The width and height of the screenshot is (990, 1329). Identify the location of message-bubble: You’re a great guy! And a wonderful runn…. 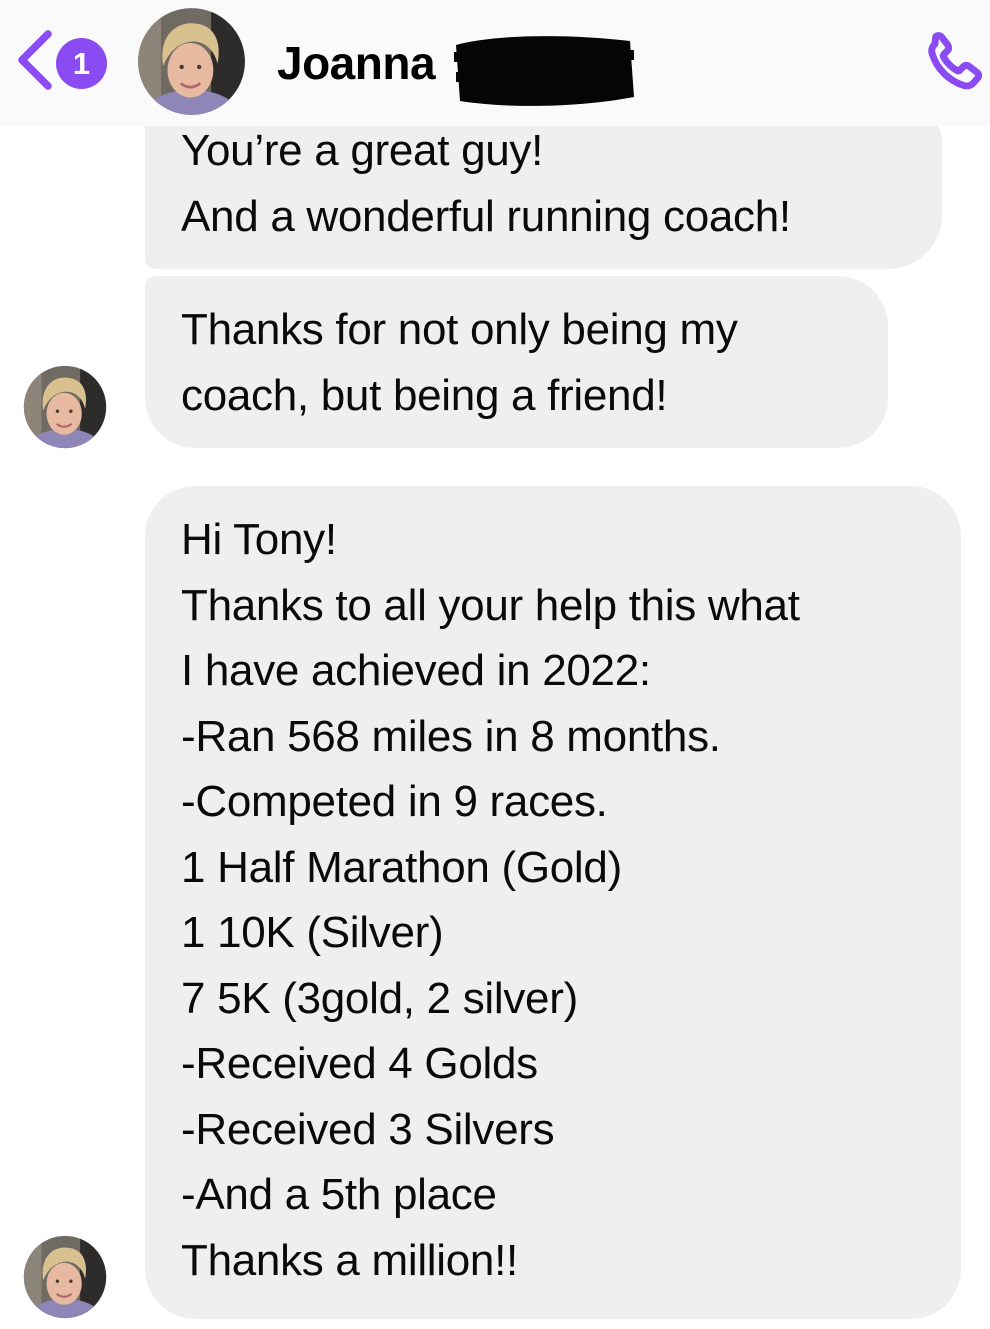
(543, 188).